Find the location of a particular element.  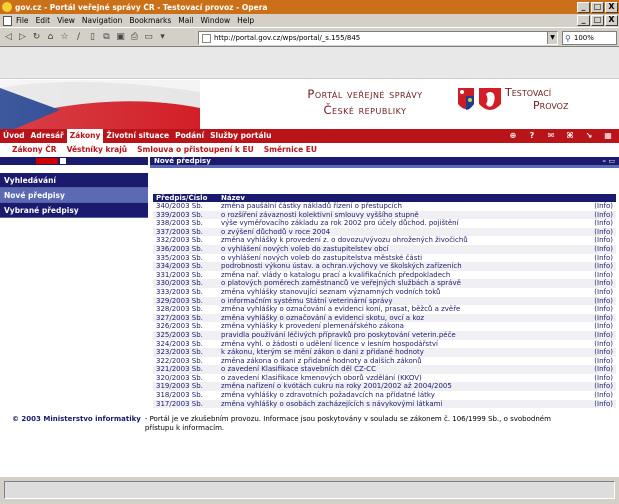

help-icon: ? is located at coordinates (532, 136).